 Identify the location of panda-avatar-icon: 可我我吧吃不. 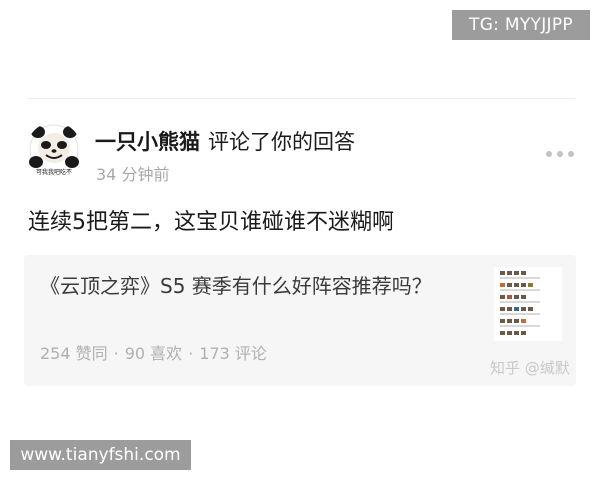
(54, 150).